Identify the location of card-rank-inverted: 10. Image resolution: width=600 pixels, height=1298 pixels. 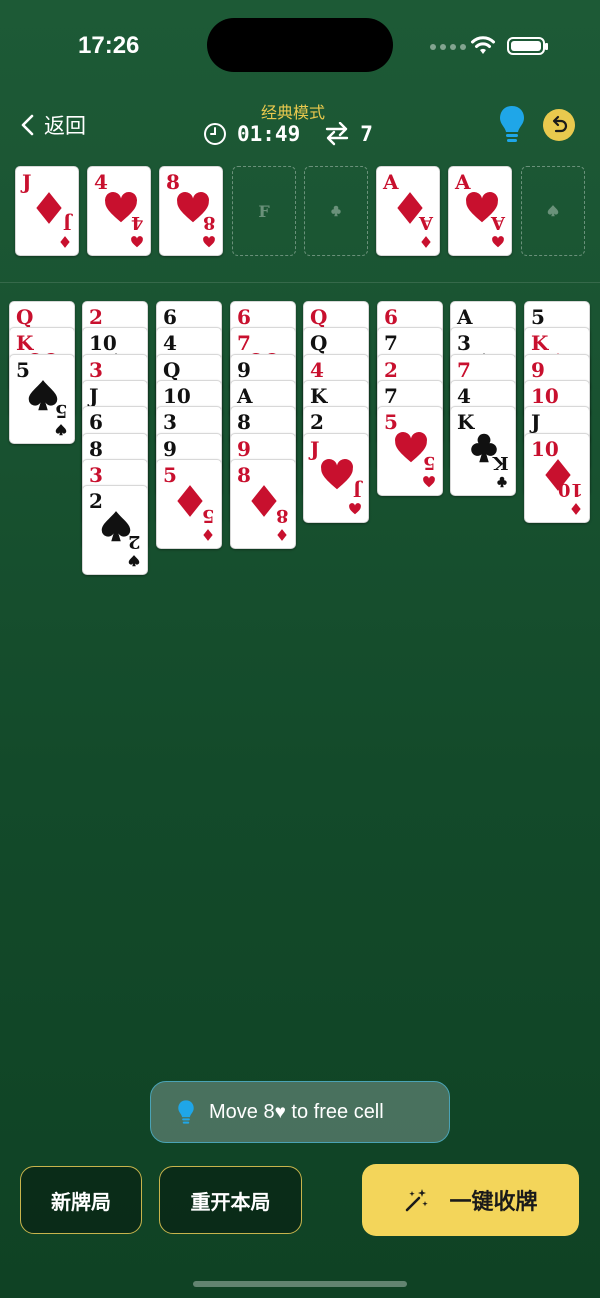
(570, 489).